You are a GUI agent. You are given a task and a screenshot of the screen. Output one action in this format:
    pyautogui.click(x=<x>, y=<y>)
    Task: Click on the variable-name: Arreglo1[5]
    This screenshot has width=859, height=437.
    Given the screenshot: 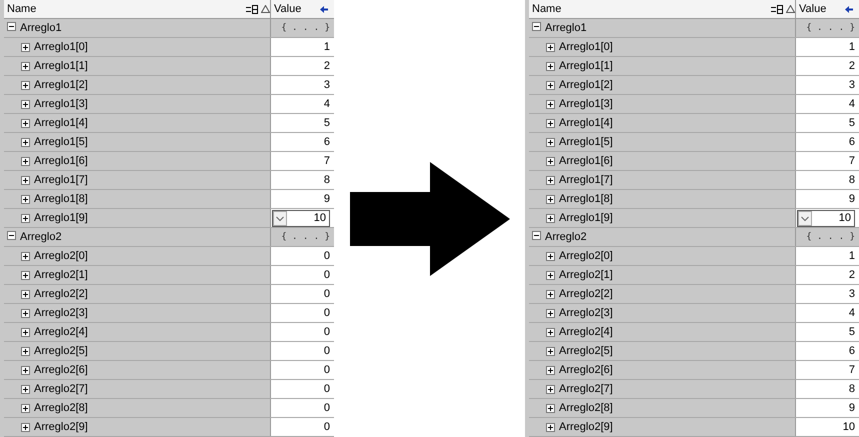 What is the action you would take?
    pyautogui.click(x=586, y=142)
    